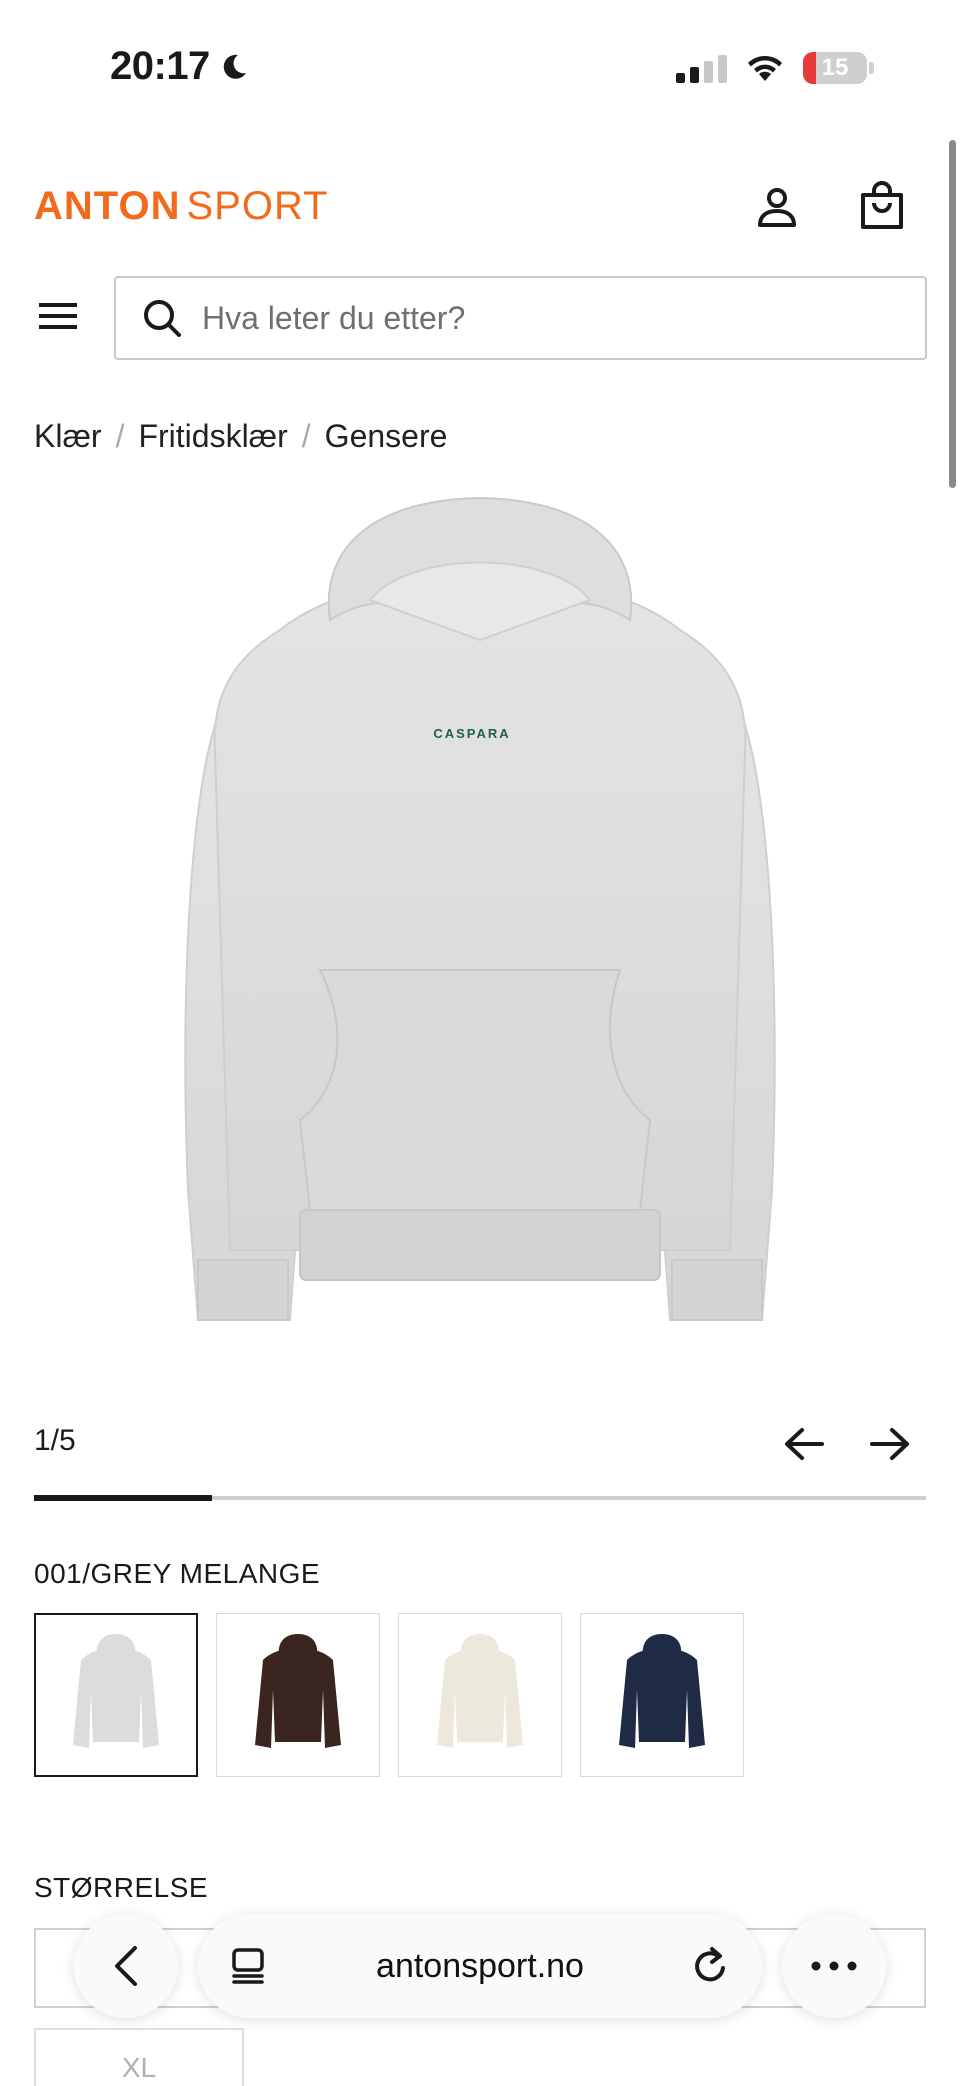 This screenshot has height=2086, width=960. What do you see at coordinates (542, 318) in the screenshot?
I see `search-input` at bounding box center [542, 318].